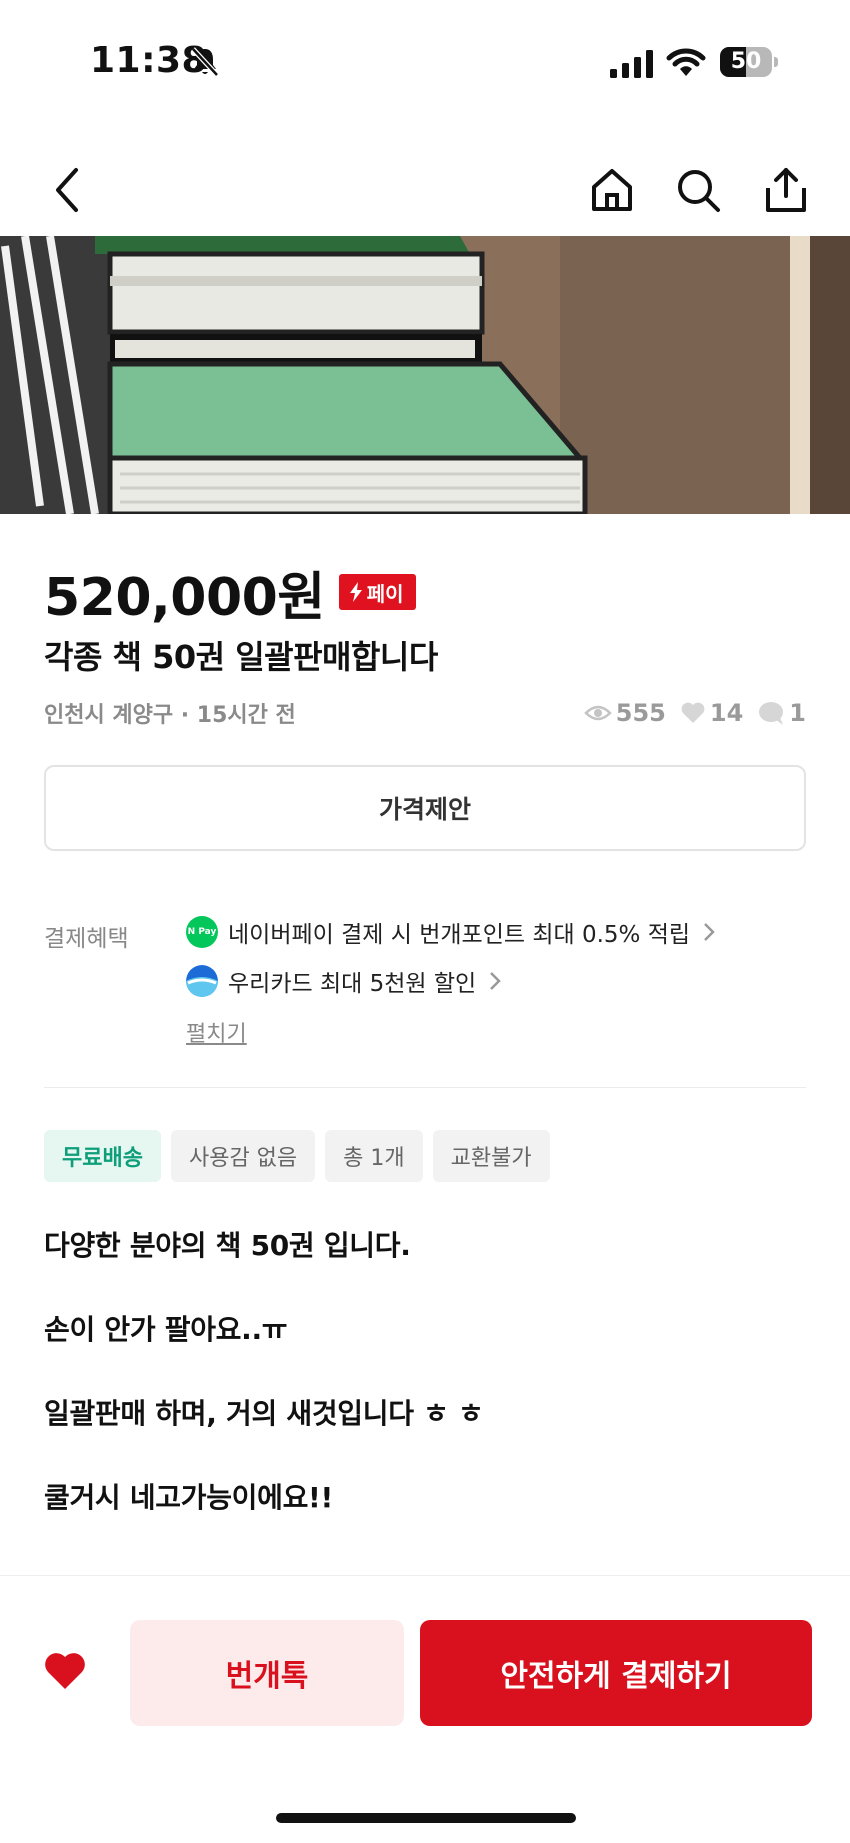 The height and width of the screenshot is (1843, 850). I want to click on description-line: 쿨거시 네고가능이에요!!, so click(188, 1497).